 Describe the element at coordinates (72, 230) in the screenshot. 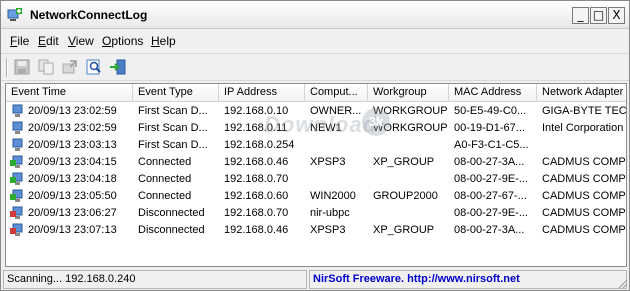

I see `cell-event-time: 20/09/13 23:07:13` at that location.